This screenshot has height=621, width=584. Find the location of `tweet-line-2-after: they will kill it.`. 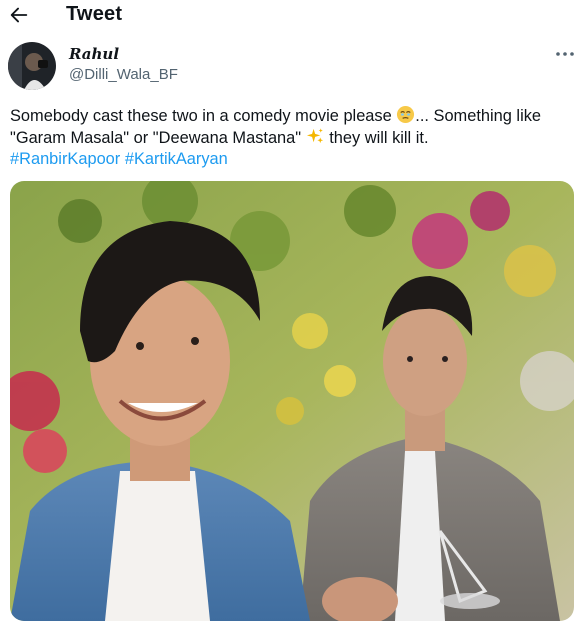

tweet-line-2-after: they will kill it. is located at coordinates (376, 138).